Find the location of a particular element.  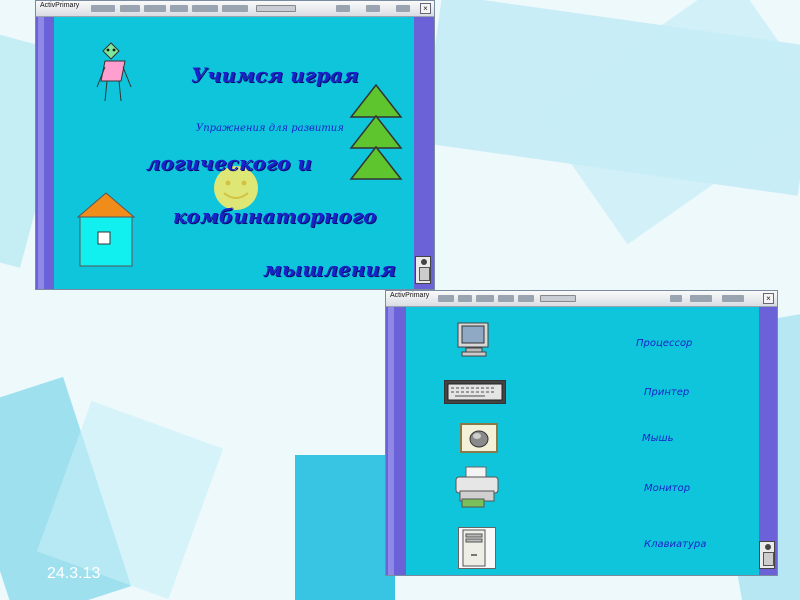

label-mouse: Мышь is located at coordinates (658, 438).